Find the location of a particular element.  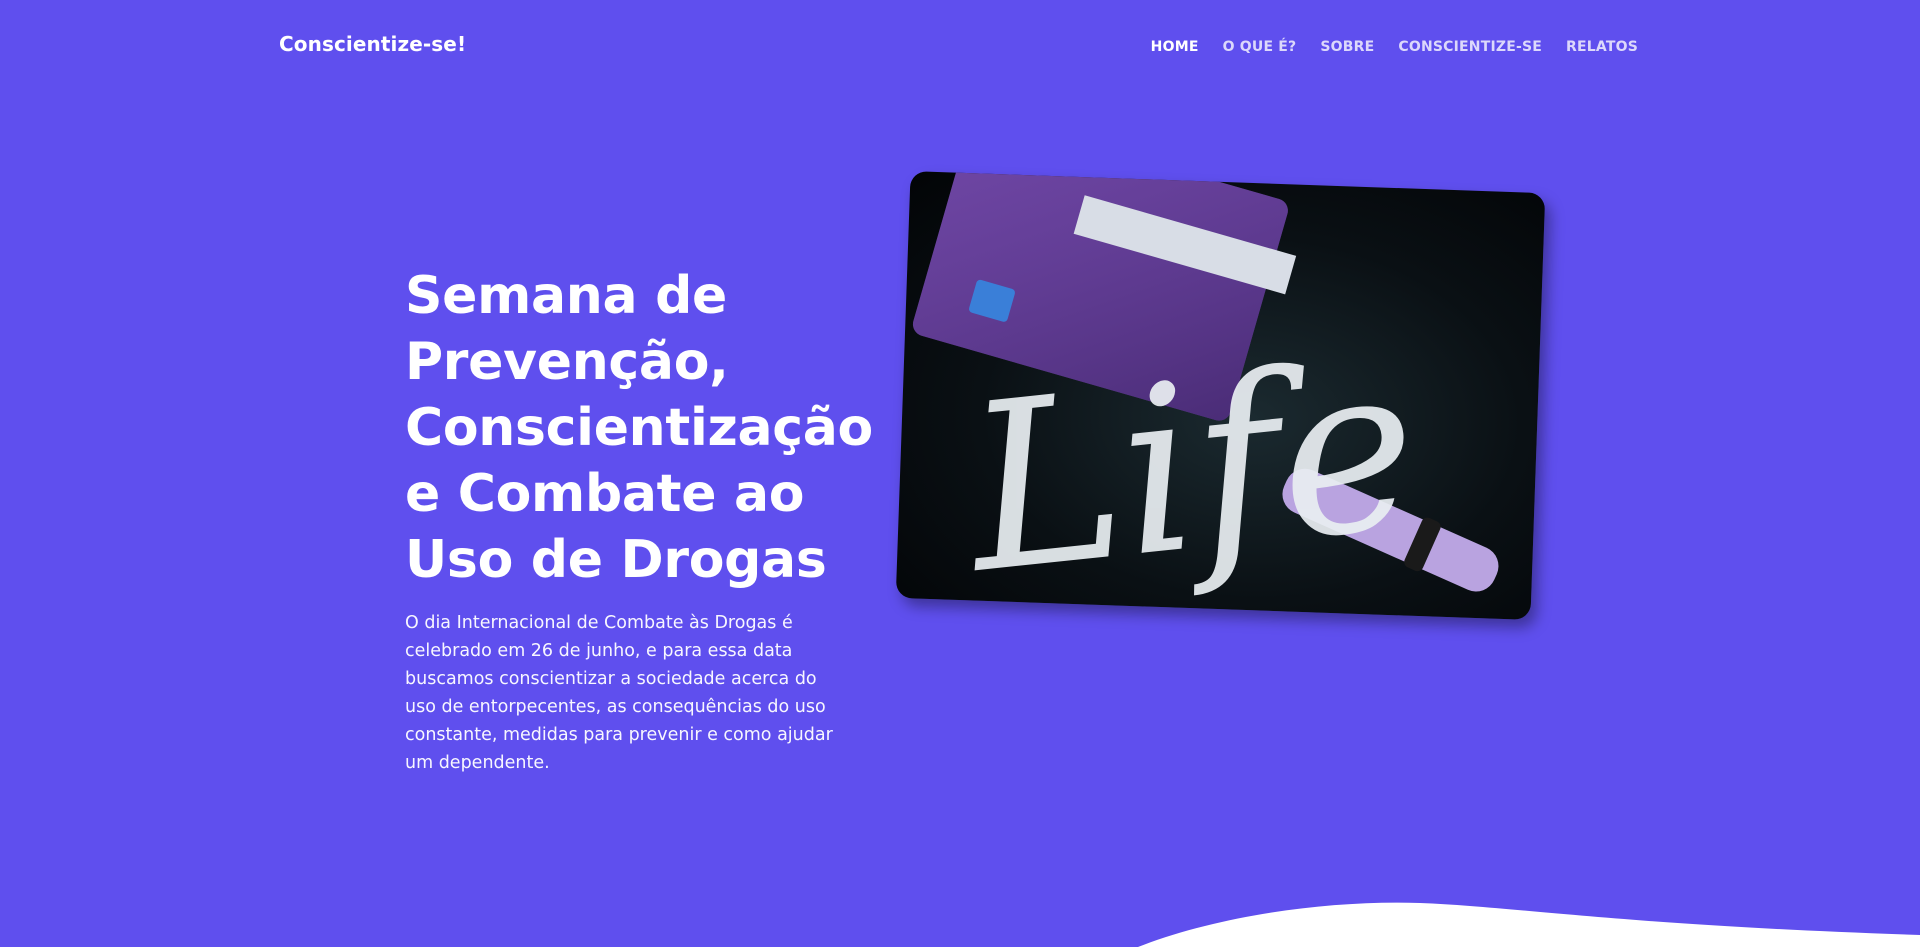

nav-item-conscientize-se: CONSCIENTIZE-SE is located at coordinates (1470, 45).